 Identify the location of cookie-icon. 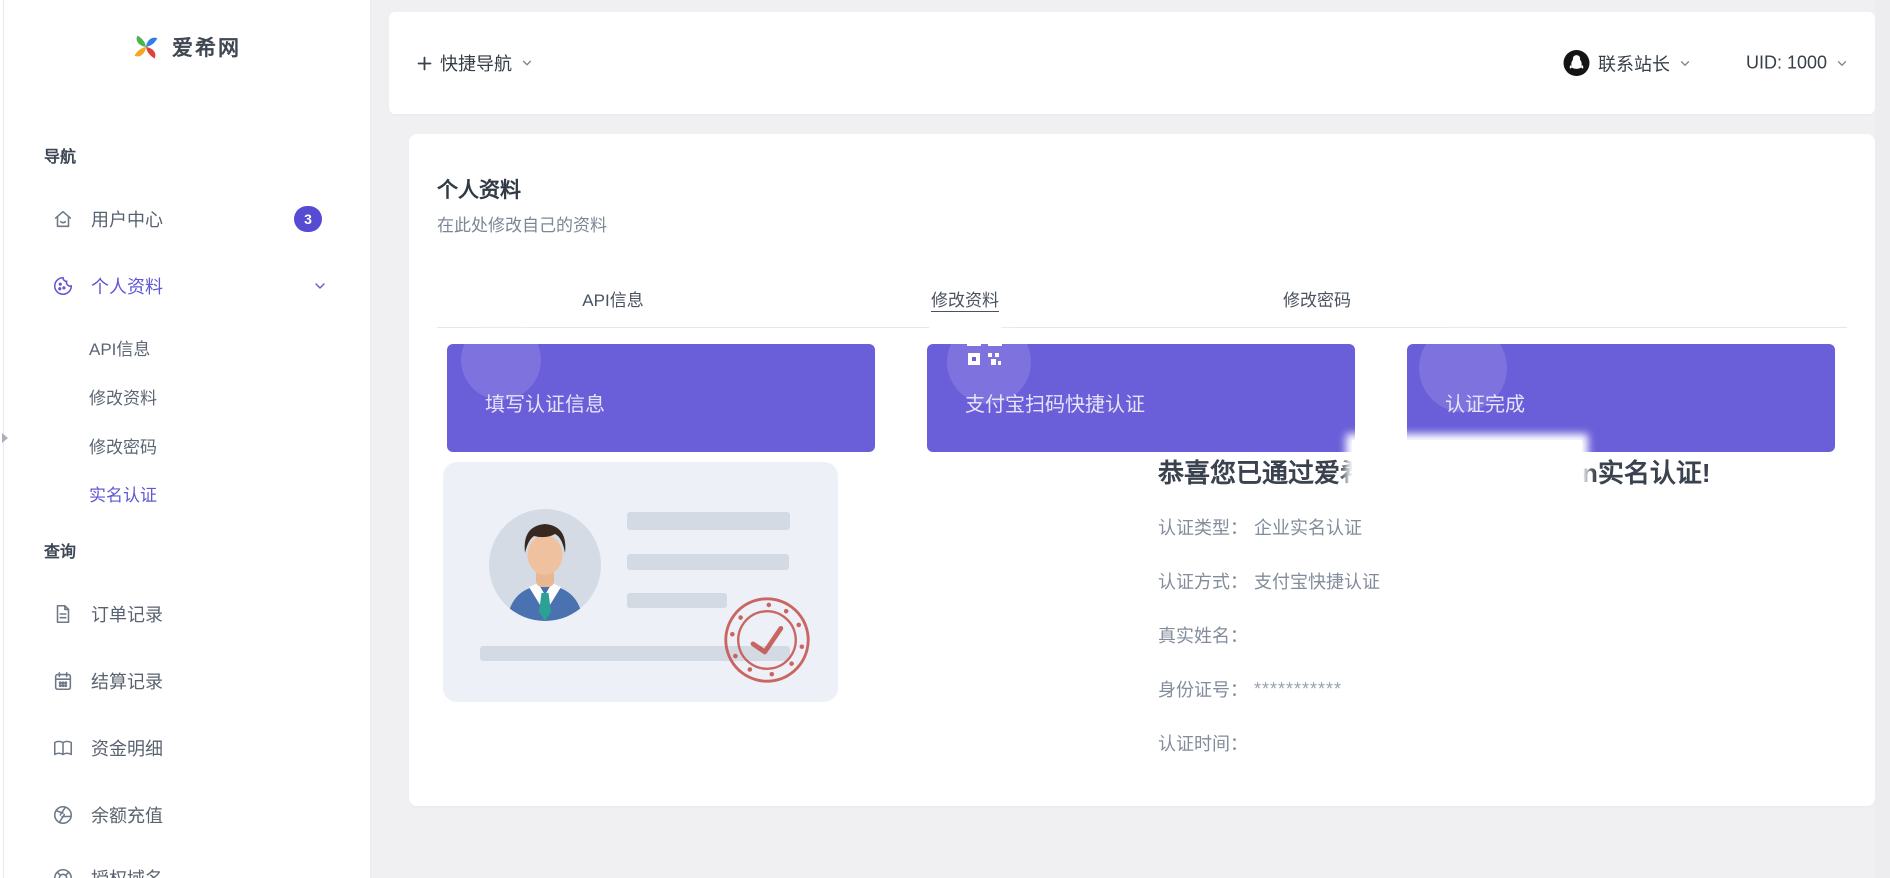
(63, 285).